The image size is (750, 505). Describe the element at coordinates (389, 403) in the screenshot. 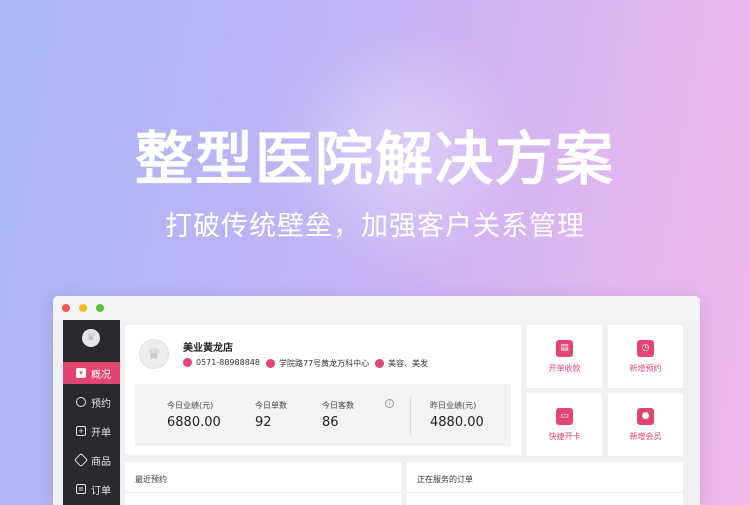

I see `info-icon: i` at that location.